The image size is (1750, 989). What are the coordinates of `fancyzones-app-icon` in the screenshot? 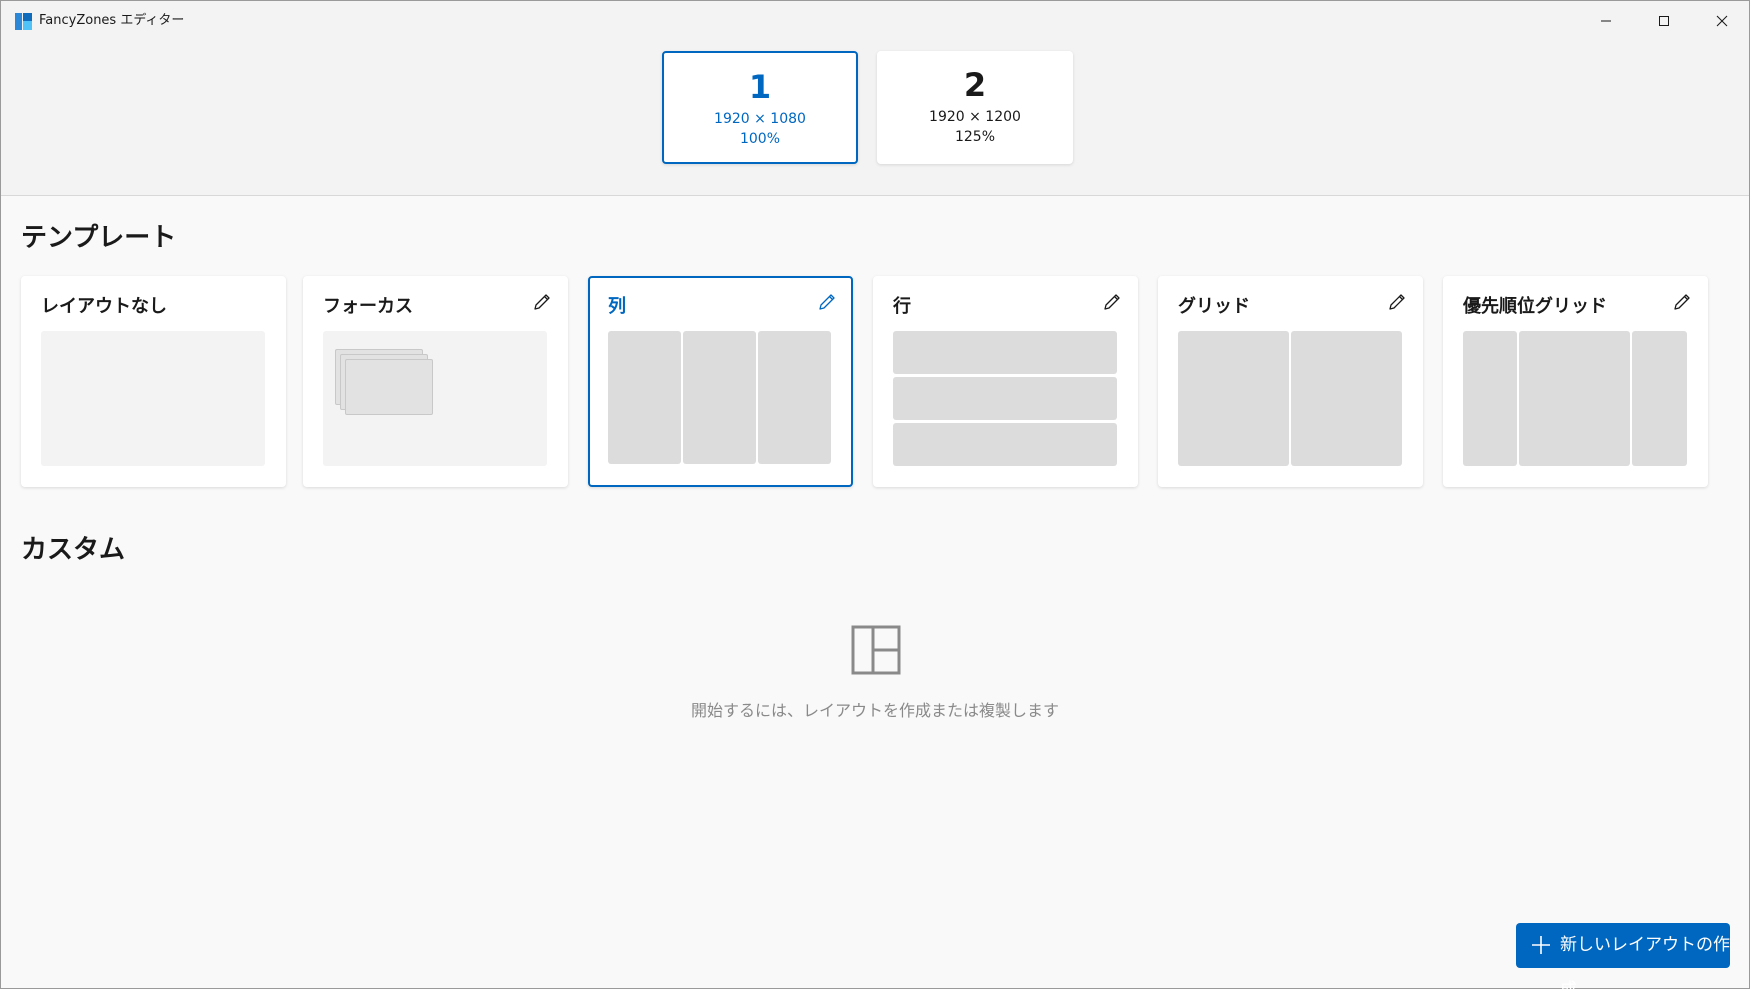 It's located at (23, 21).